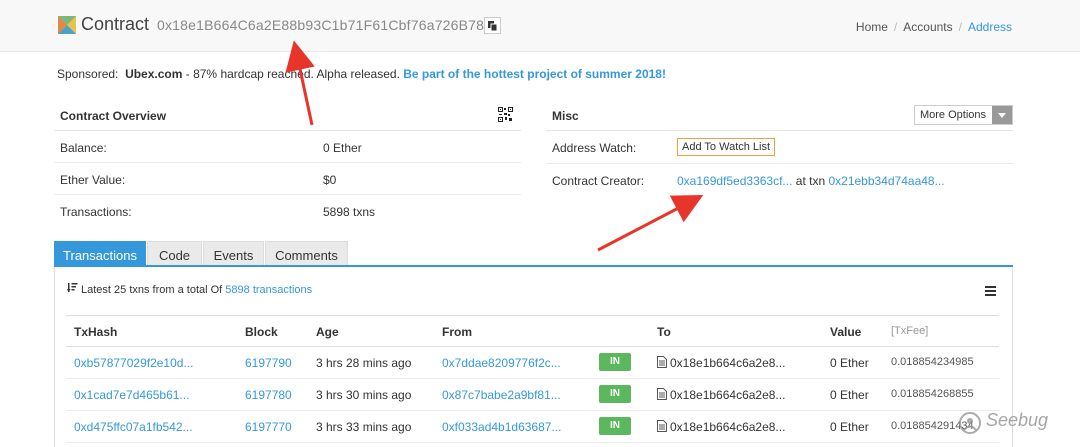 The height and width of the screenshot is (447, 1080). I want to click on misc-title: Misc, so click(565, 116).